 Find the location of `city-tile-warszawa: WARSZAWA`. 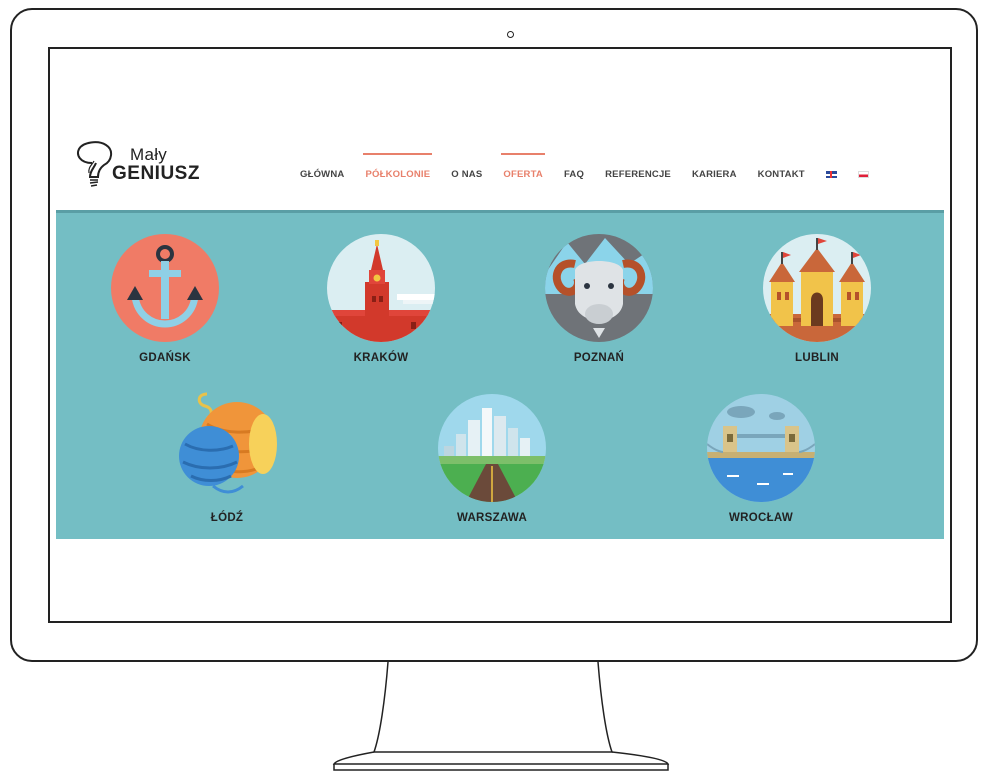

city-tile-warszawa: WARSZAWA is located at coordinates (492, 459).